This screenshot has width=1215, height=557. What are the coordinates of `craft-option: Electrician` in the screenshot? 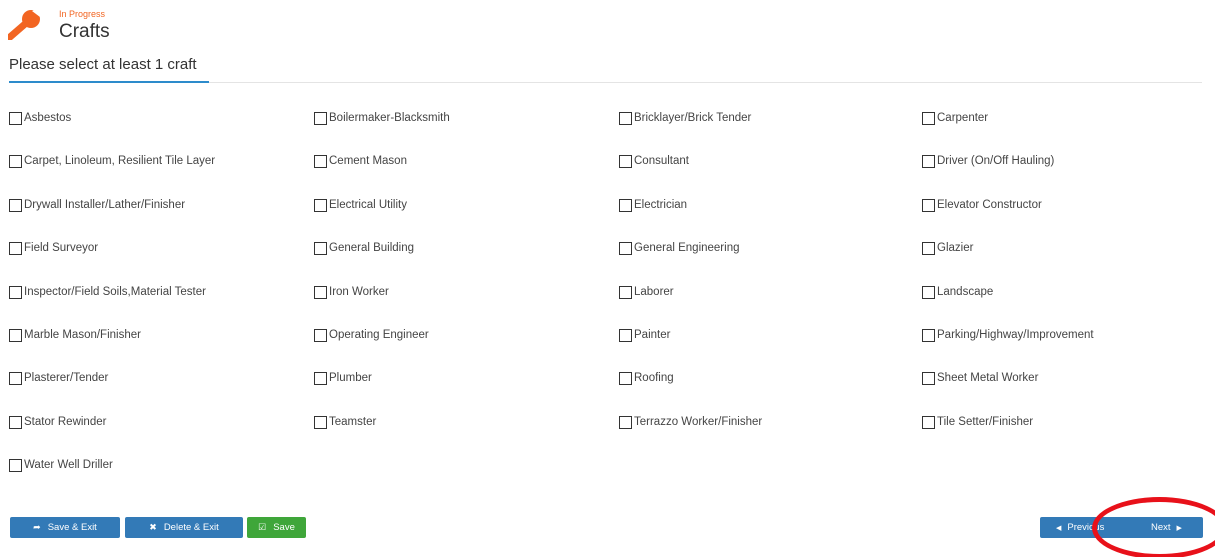 It's located at (653, 205).